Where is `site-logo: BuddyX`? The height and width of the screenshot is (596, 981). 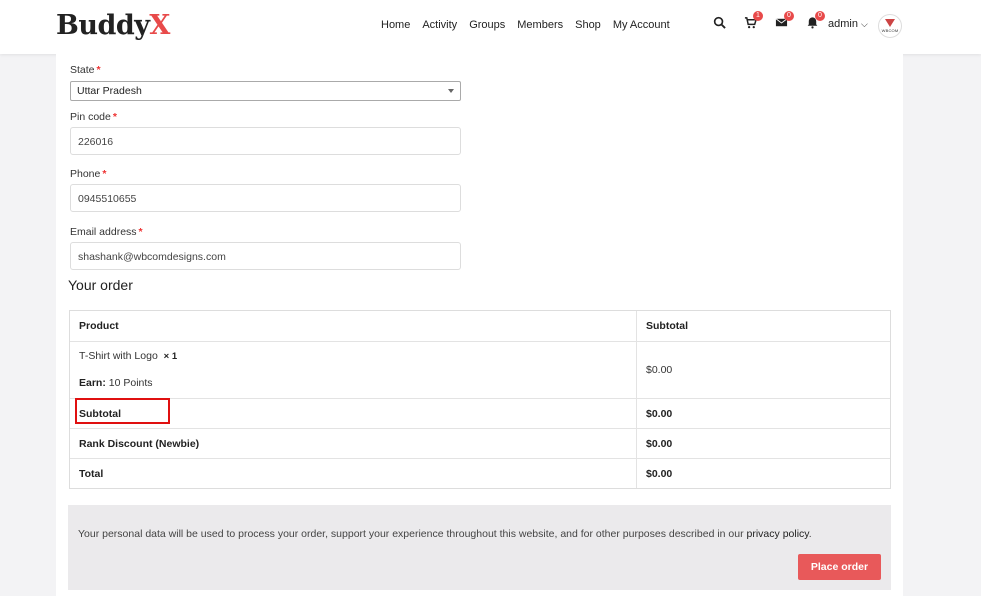 site-logo: BuddyX is located at coordinates (113, 25).